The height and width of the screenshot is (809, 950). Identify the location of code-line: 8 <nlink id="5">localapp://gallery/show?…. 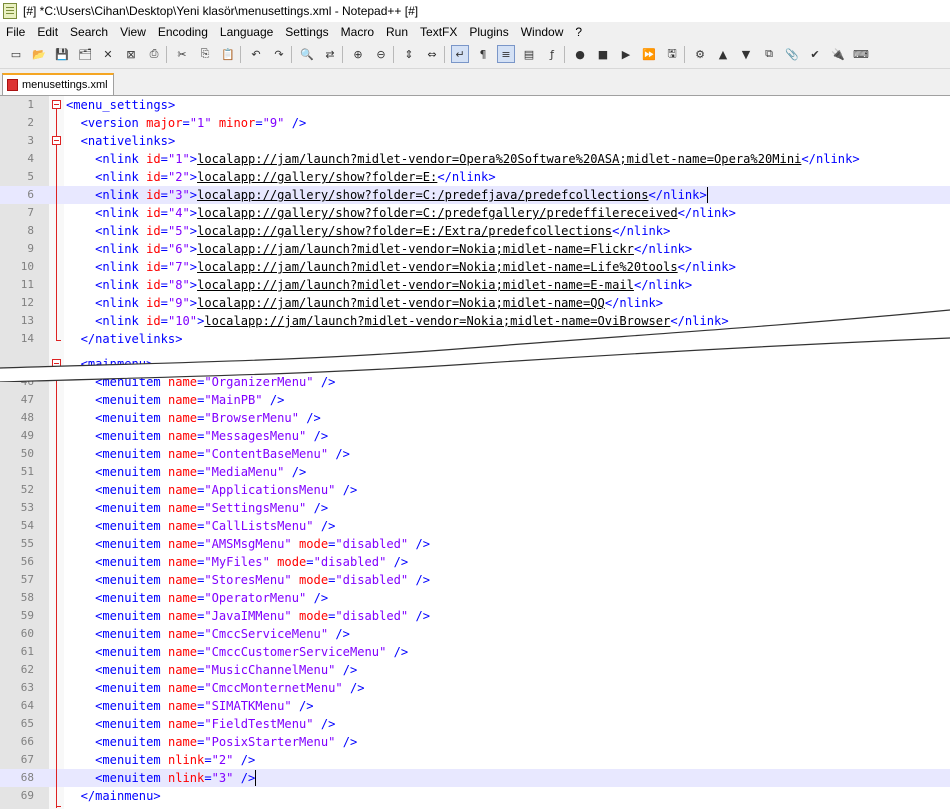
(475, 231).